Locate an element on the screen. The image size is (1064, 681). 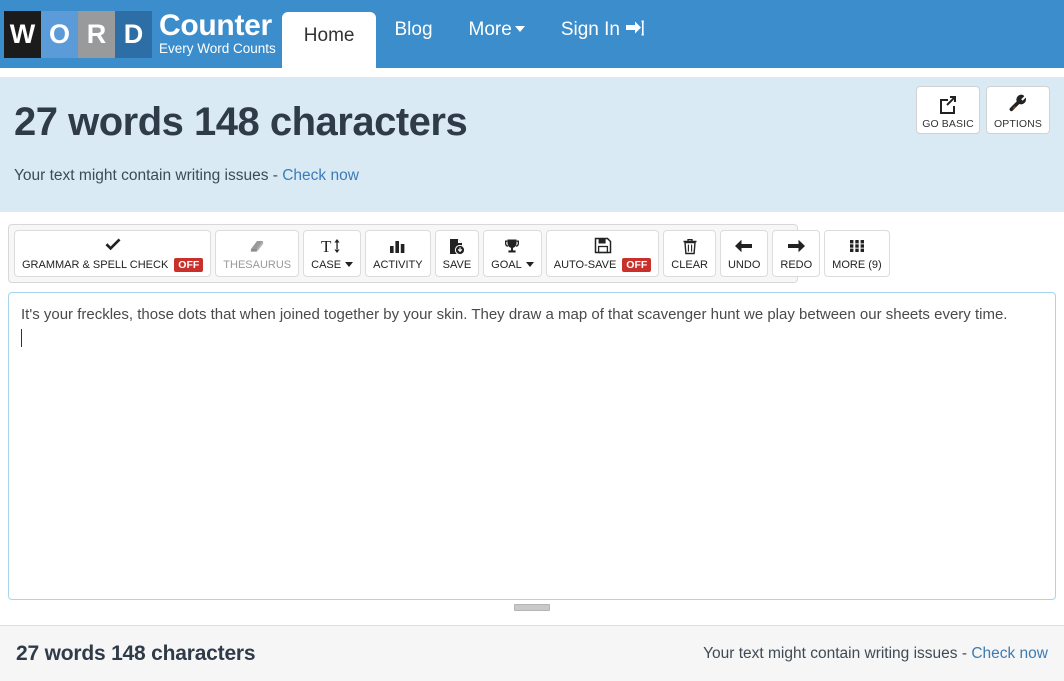
save-label: SAVE is located at coordinates (457, 265).